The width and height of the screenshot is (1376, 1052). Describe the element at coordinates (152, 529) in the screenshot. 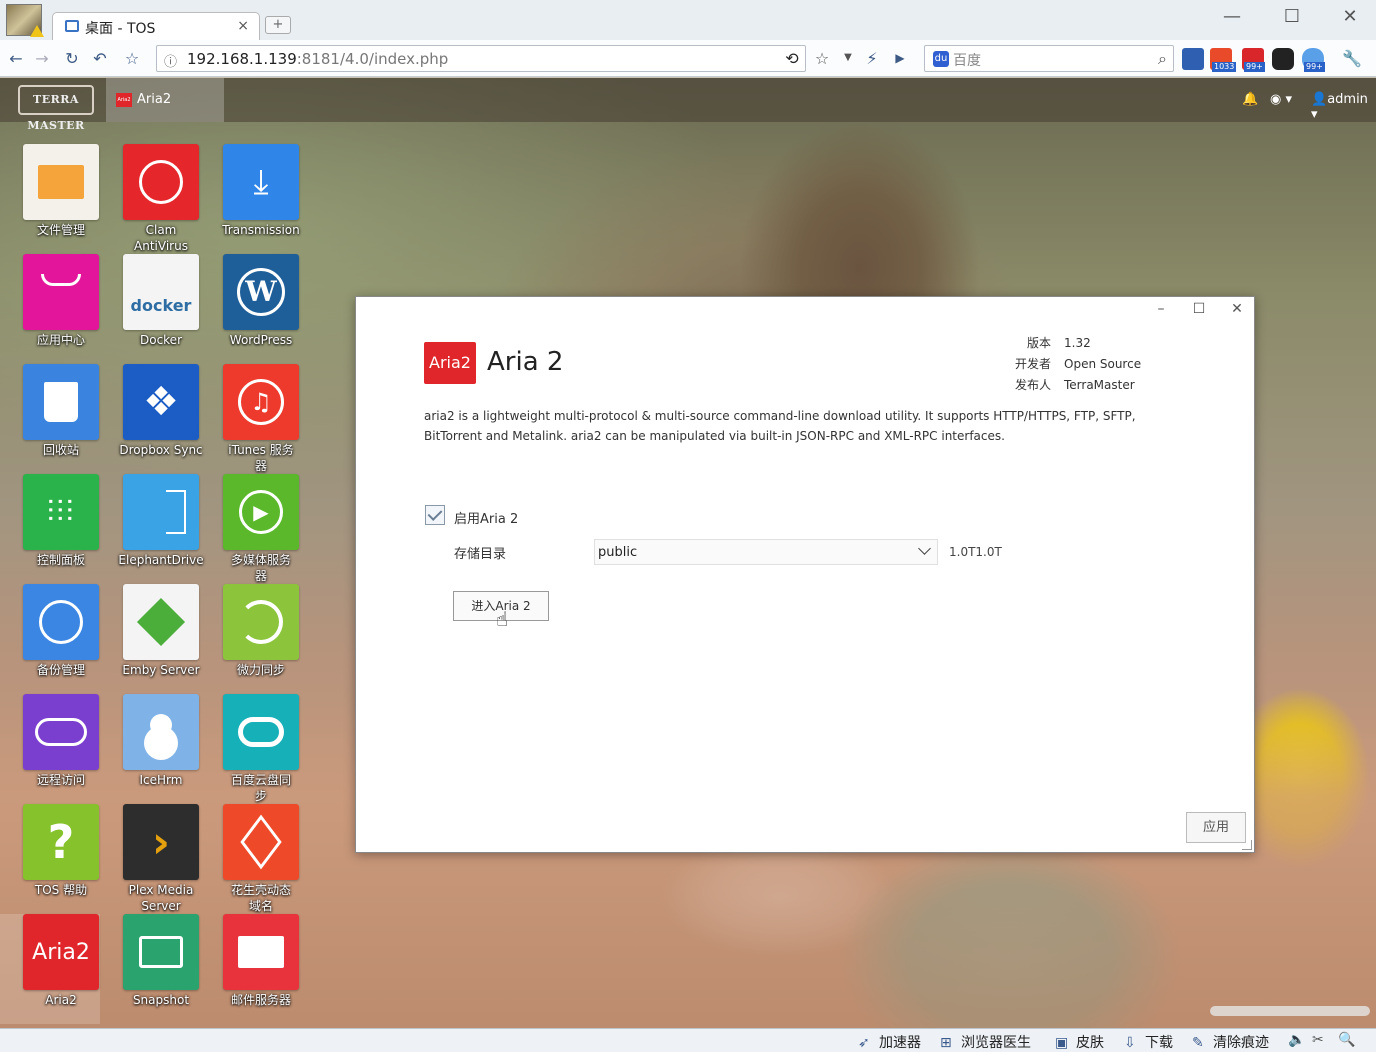

I see `desktop-app-elephantdrive: ElephantDrive` at that location.